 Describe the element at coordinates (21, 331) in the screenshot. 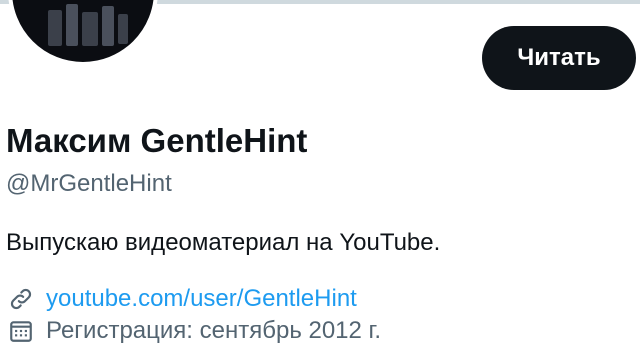

I see `calendar-icon` at that location.